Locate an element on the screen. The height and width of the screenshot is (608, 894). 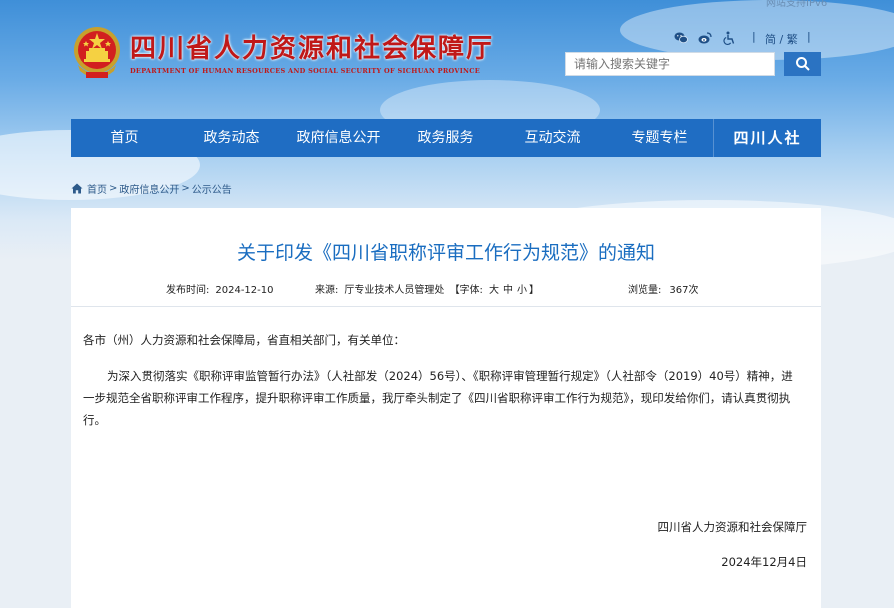
nav-item-services: 政务服务 is located at coordinates (445, 138).